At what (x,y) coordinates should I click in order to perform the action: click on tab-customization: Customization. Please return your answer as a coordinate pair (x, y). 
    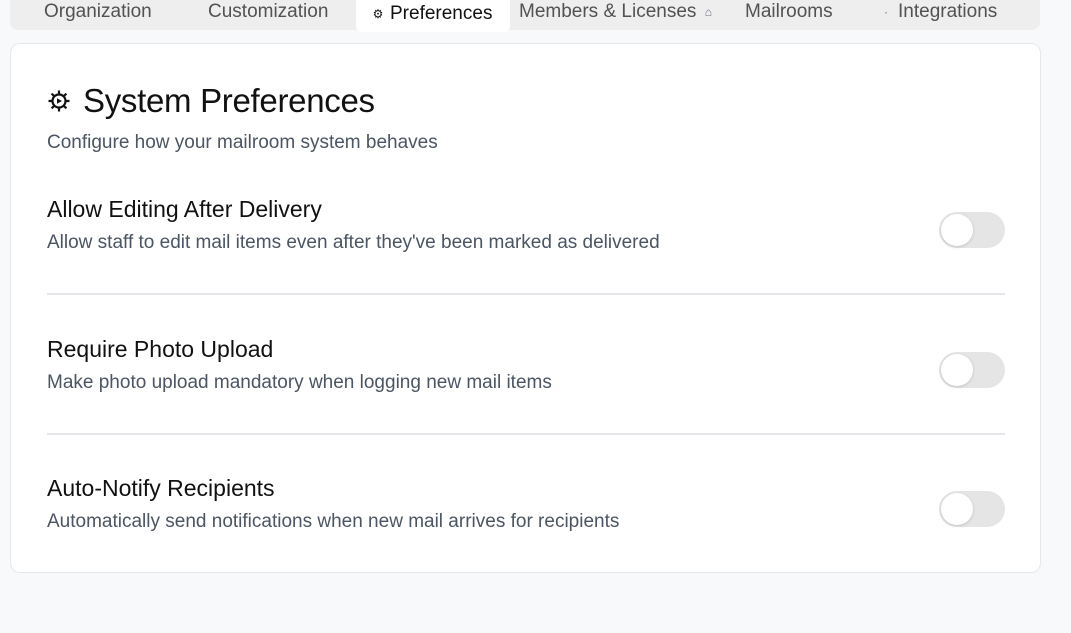
    Looking at the image, I should click on (268, 13).